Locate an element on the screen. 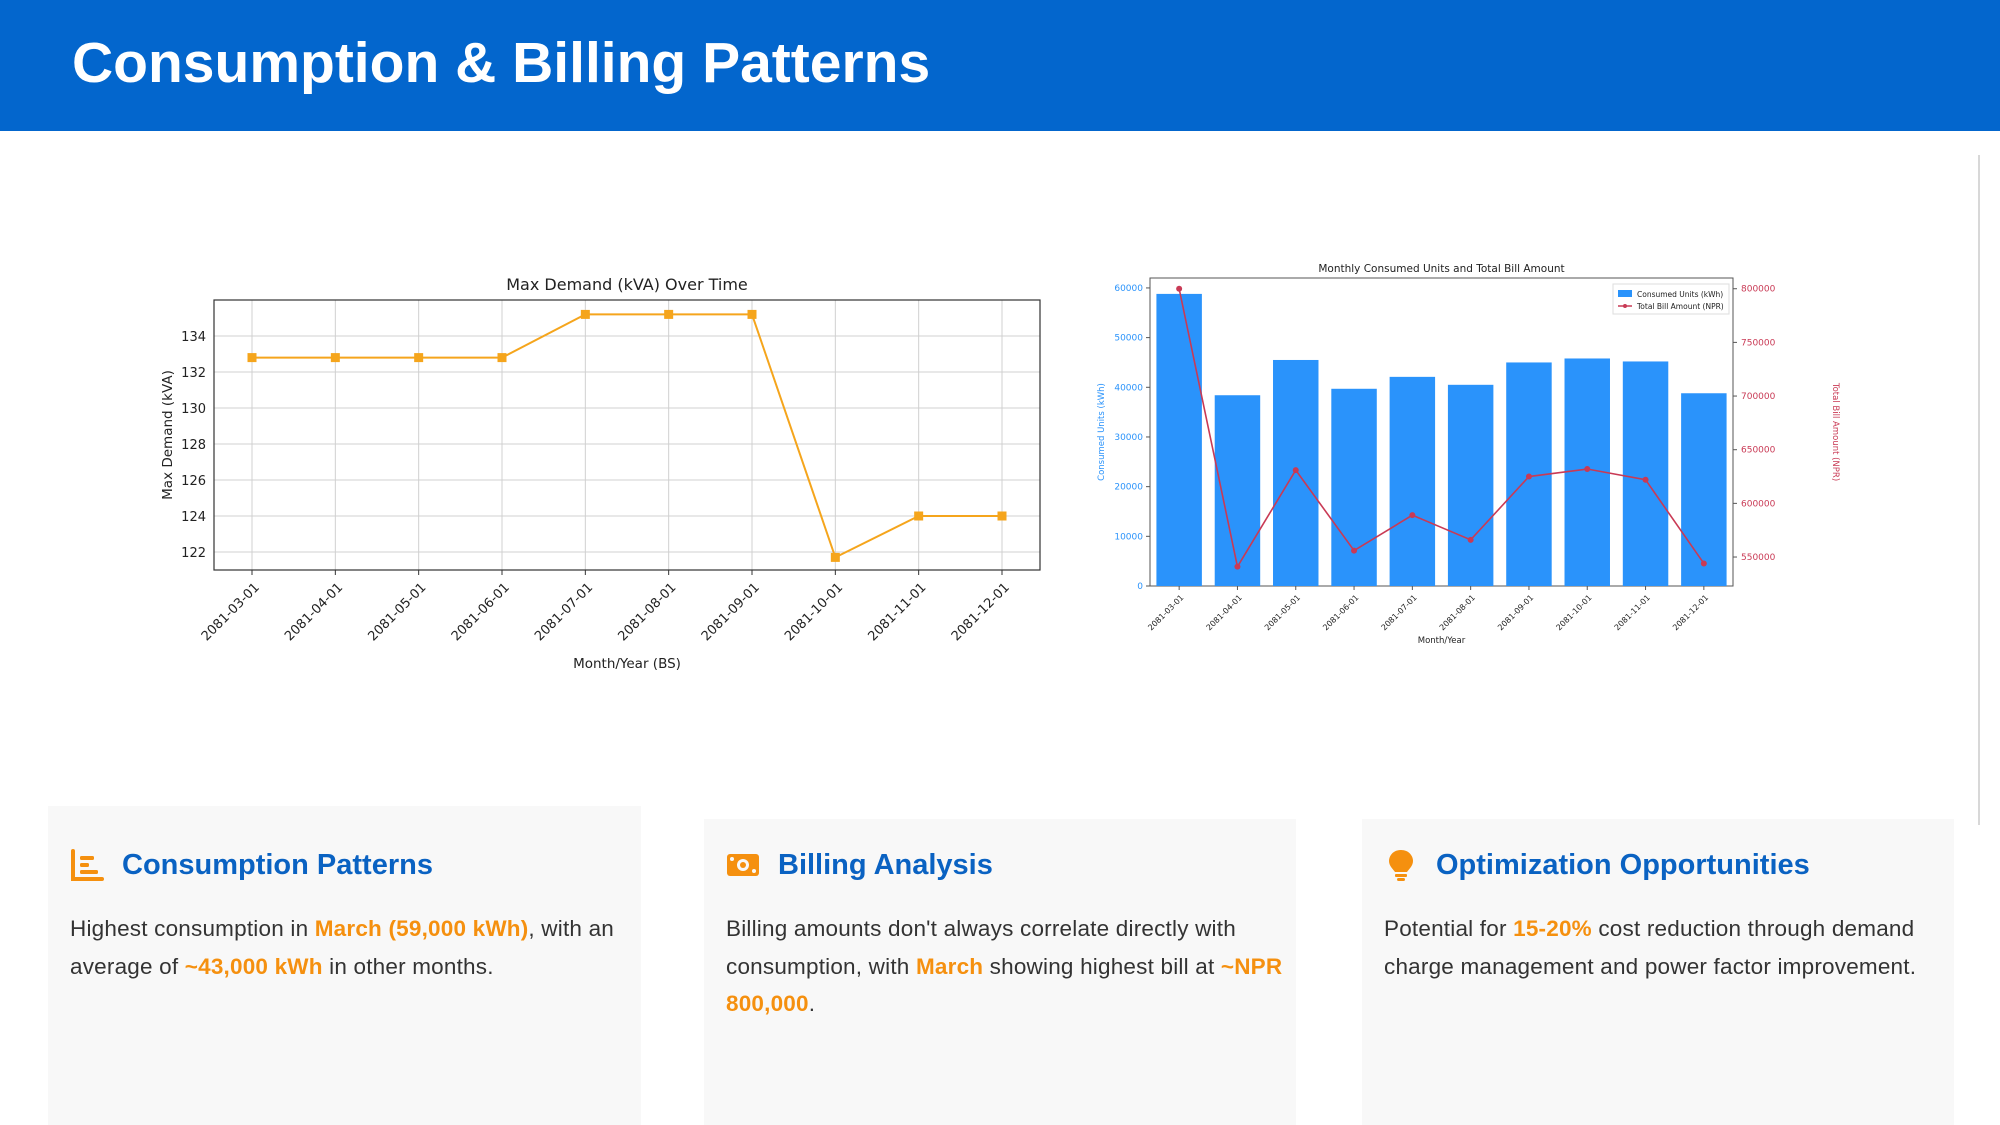 This screenshot has height=1125, width=2000. highlight-text: ~43,000 kWh is located at coordinates (253, 966).